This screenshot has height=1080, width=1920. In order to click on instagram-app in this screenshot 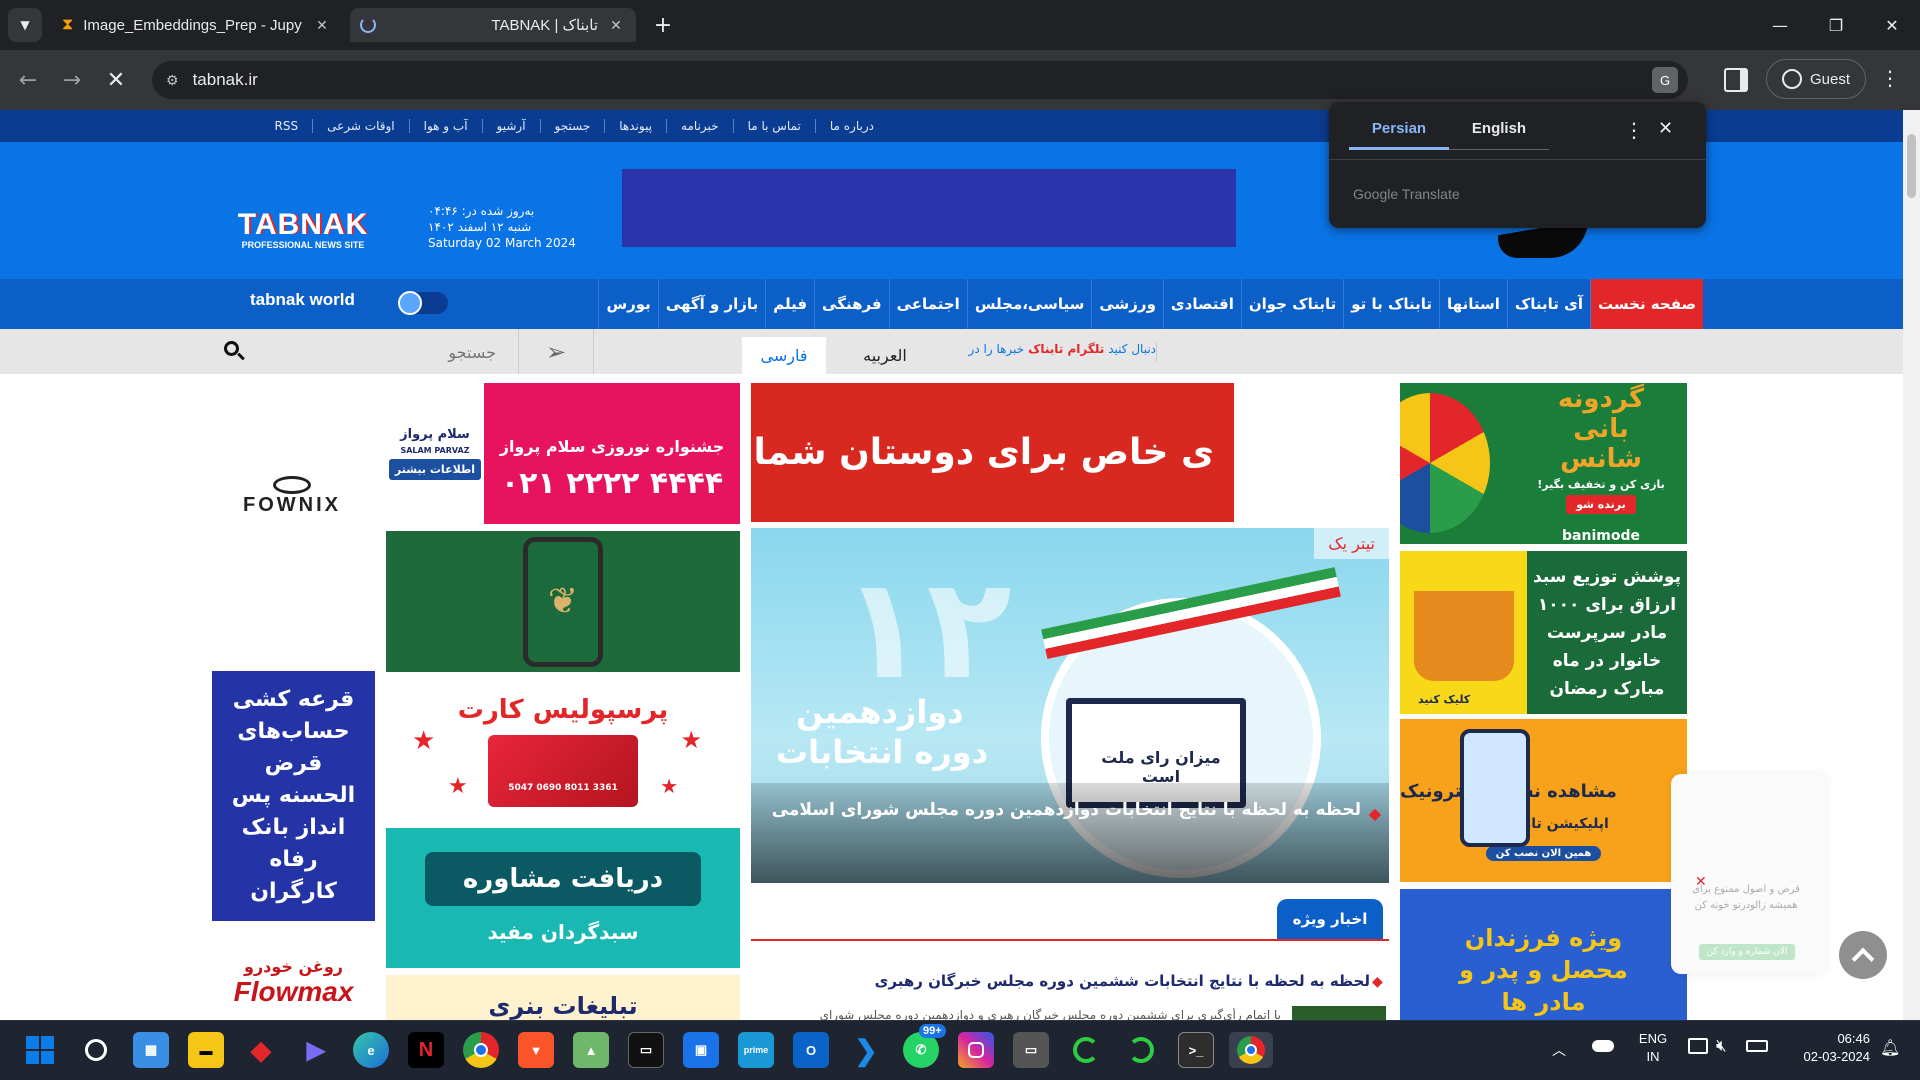, I will do `click(976, 1050)`.